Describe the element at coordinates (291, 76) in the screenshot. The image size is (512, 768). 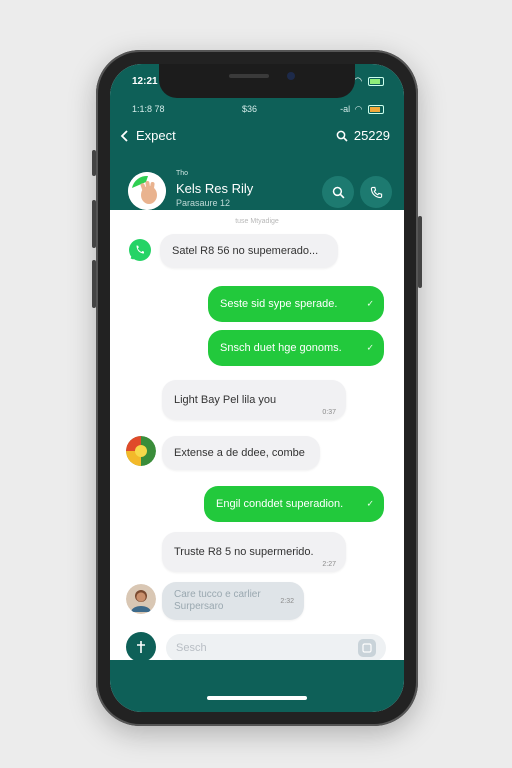
I see `front-camera` at that location.